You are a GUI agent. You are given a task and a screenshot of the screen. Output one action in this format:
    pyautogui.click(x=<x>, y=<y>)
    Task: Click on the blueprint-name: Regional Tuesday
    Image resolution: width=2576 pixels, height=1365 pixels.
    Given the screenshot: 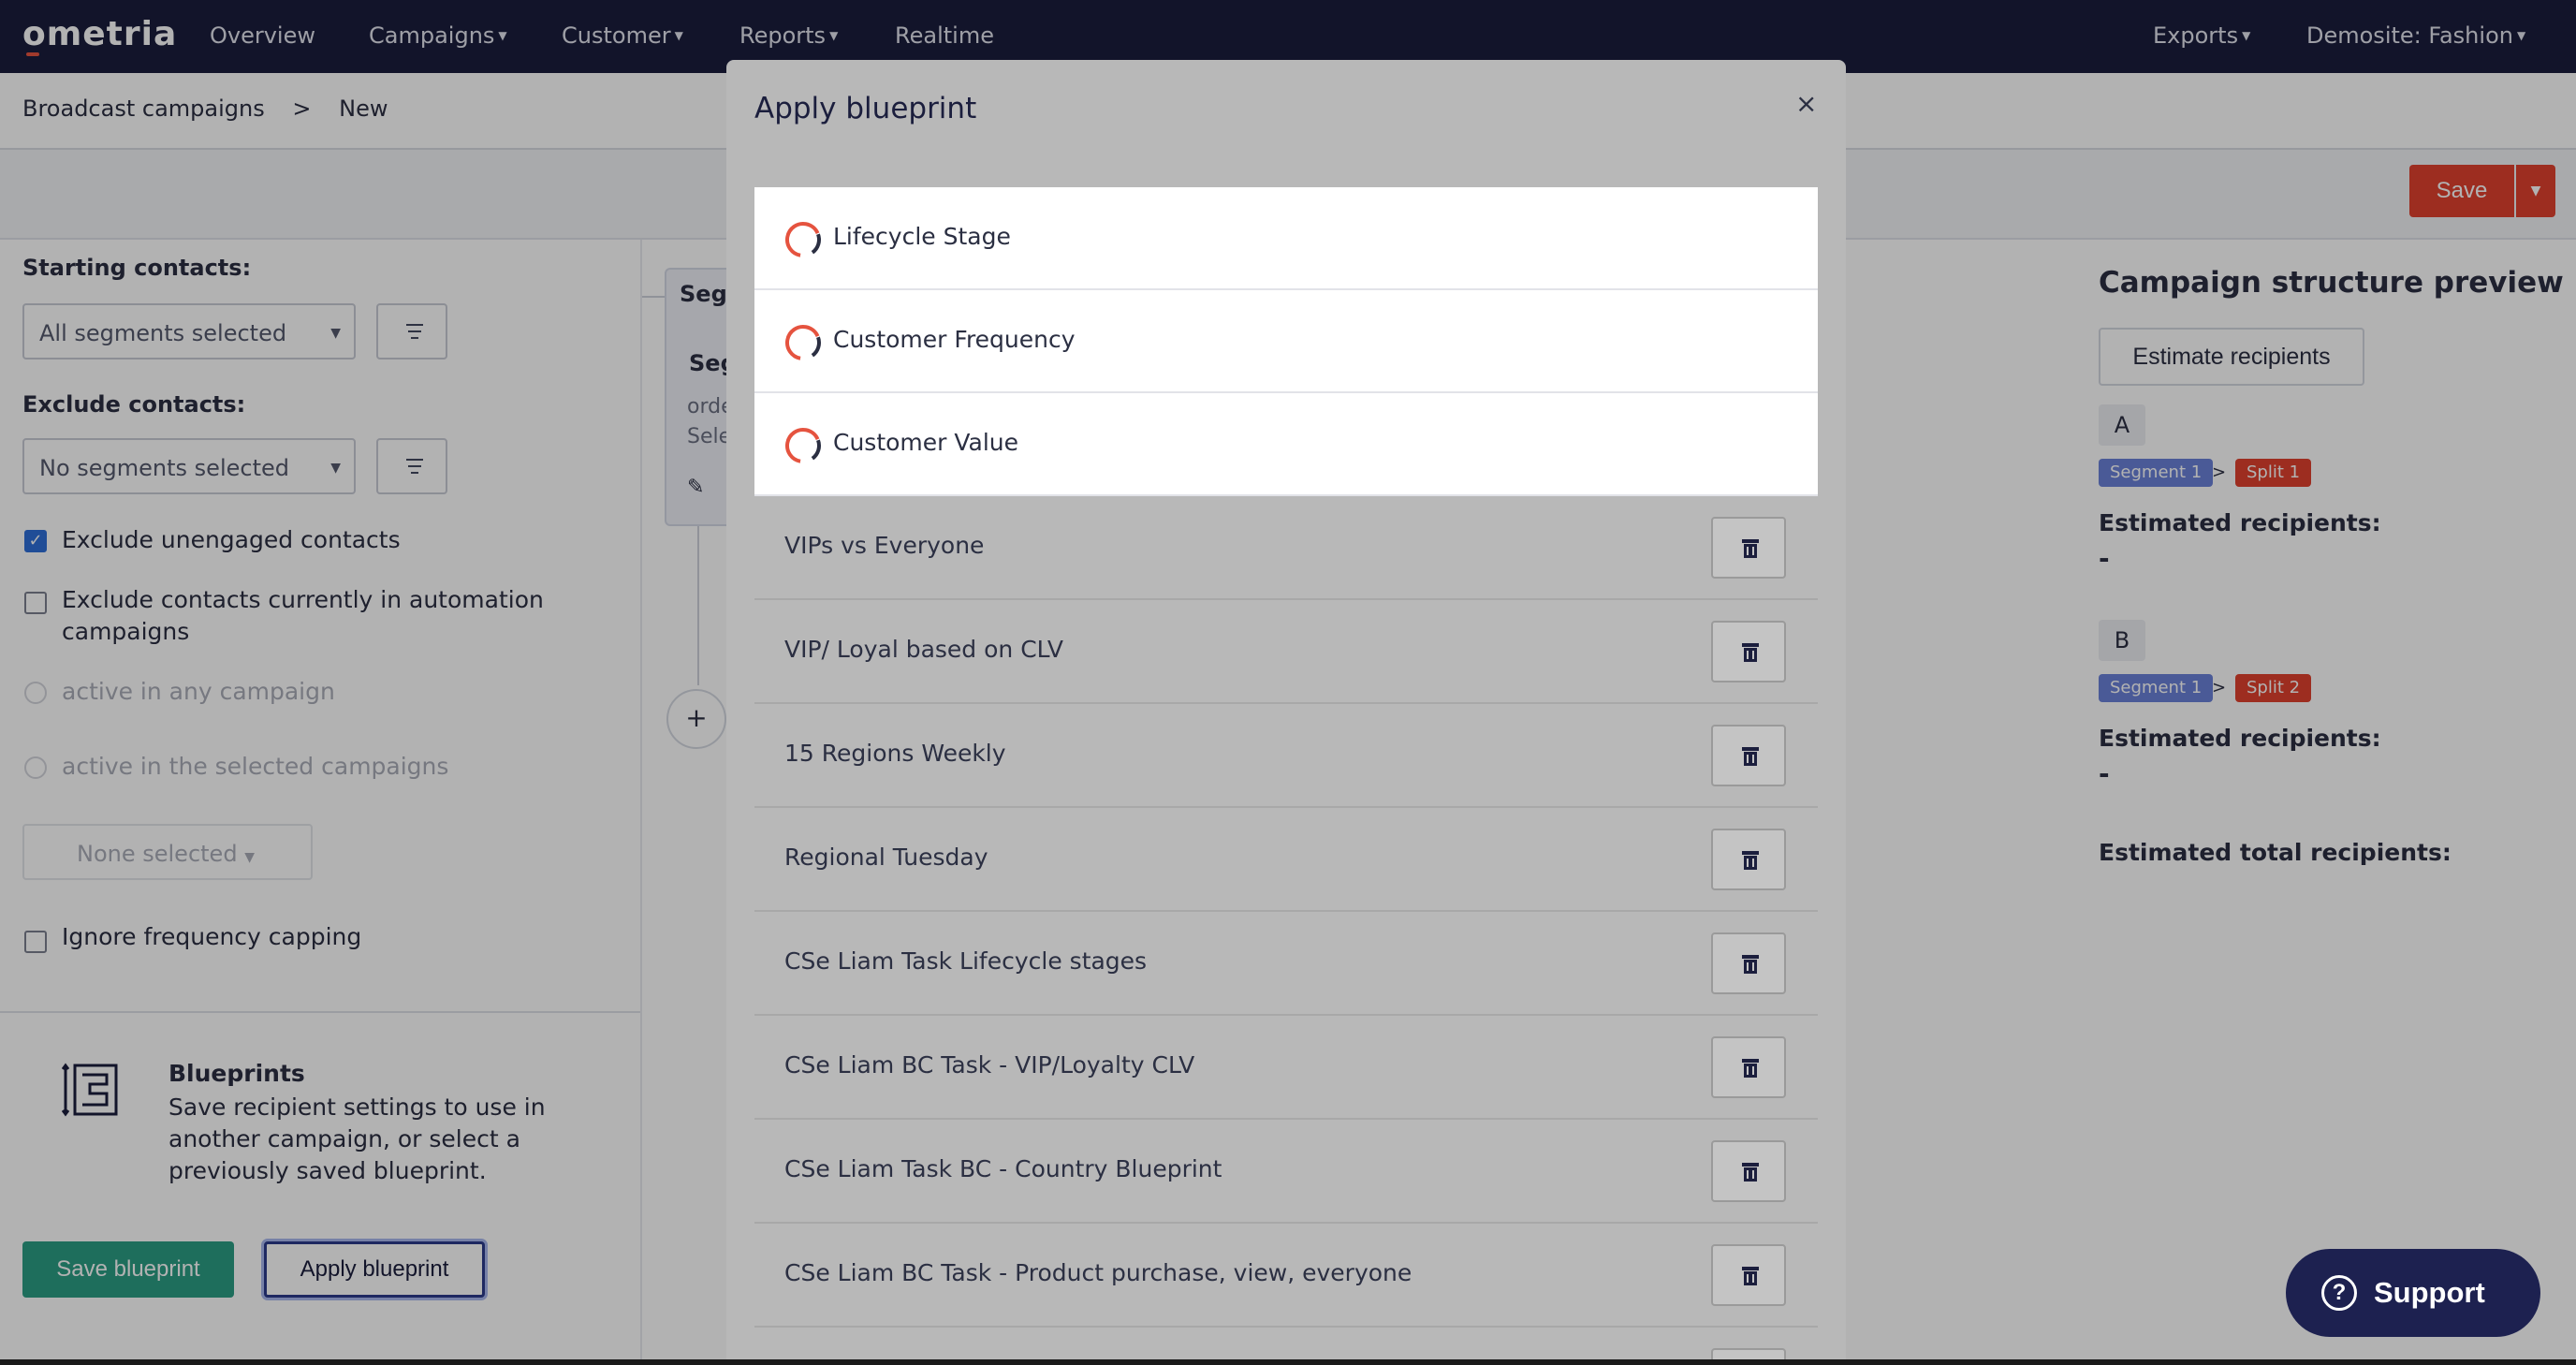 What is the action you would take?
    pyautogui.click(x=886, y=857)
    